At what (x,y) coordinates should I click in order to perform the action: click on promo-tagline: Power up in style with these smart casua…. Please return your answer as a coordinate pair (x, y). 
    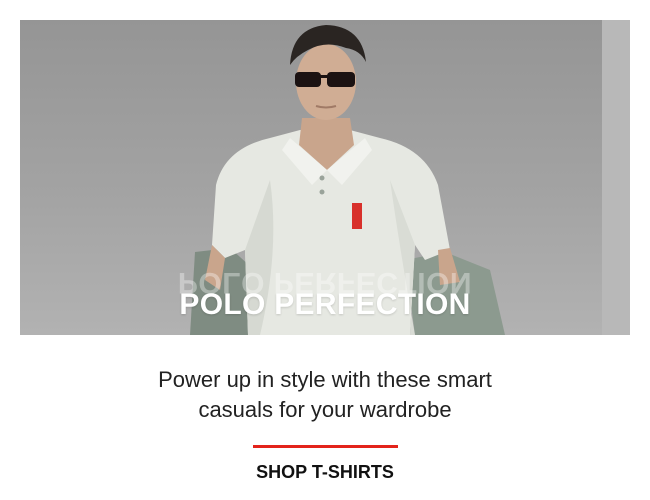
    Looking at the image, I should click on (325, 395).